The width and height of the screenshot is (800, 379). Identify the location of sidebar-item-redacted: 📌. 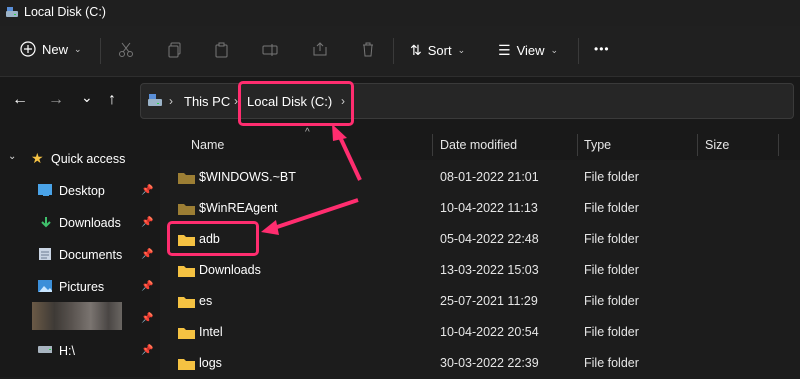
(80, 318).